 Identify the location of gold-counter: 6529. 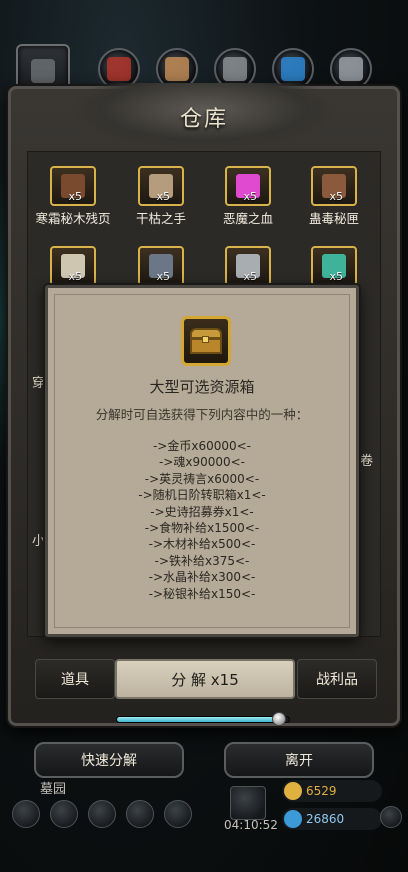
(332, 791).